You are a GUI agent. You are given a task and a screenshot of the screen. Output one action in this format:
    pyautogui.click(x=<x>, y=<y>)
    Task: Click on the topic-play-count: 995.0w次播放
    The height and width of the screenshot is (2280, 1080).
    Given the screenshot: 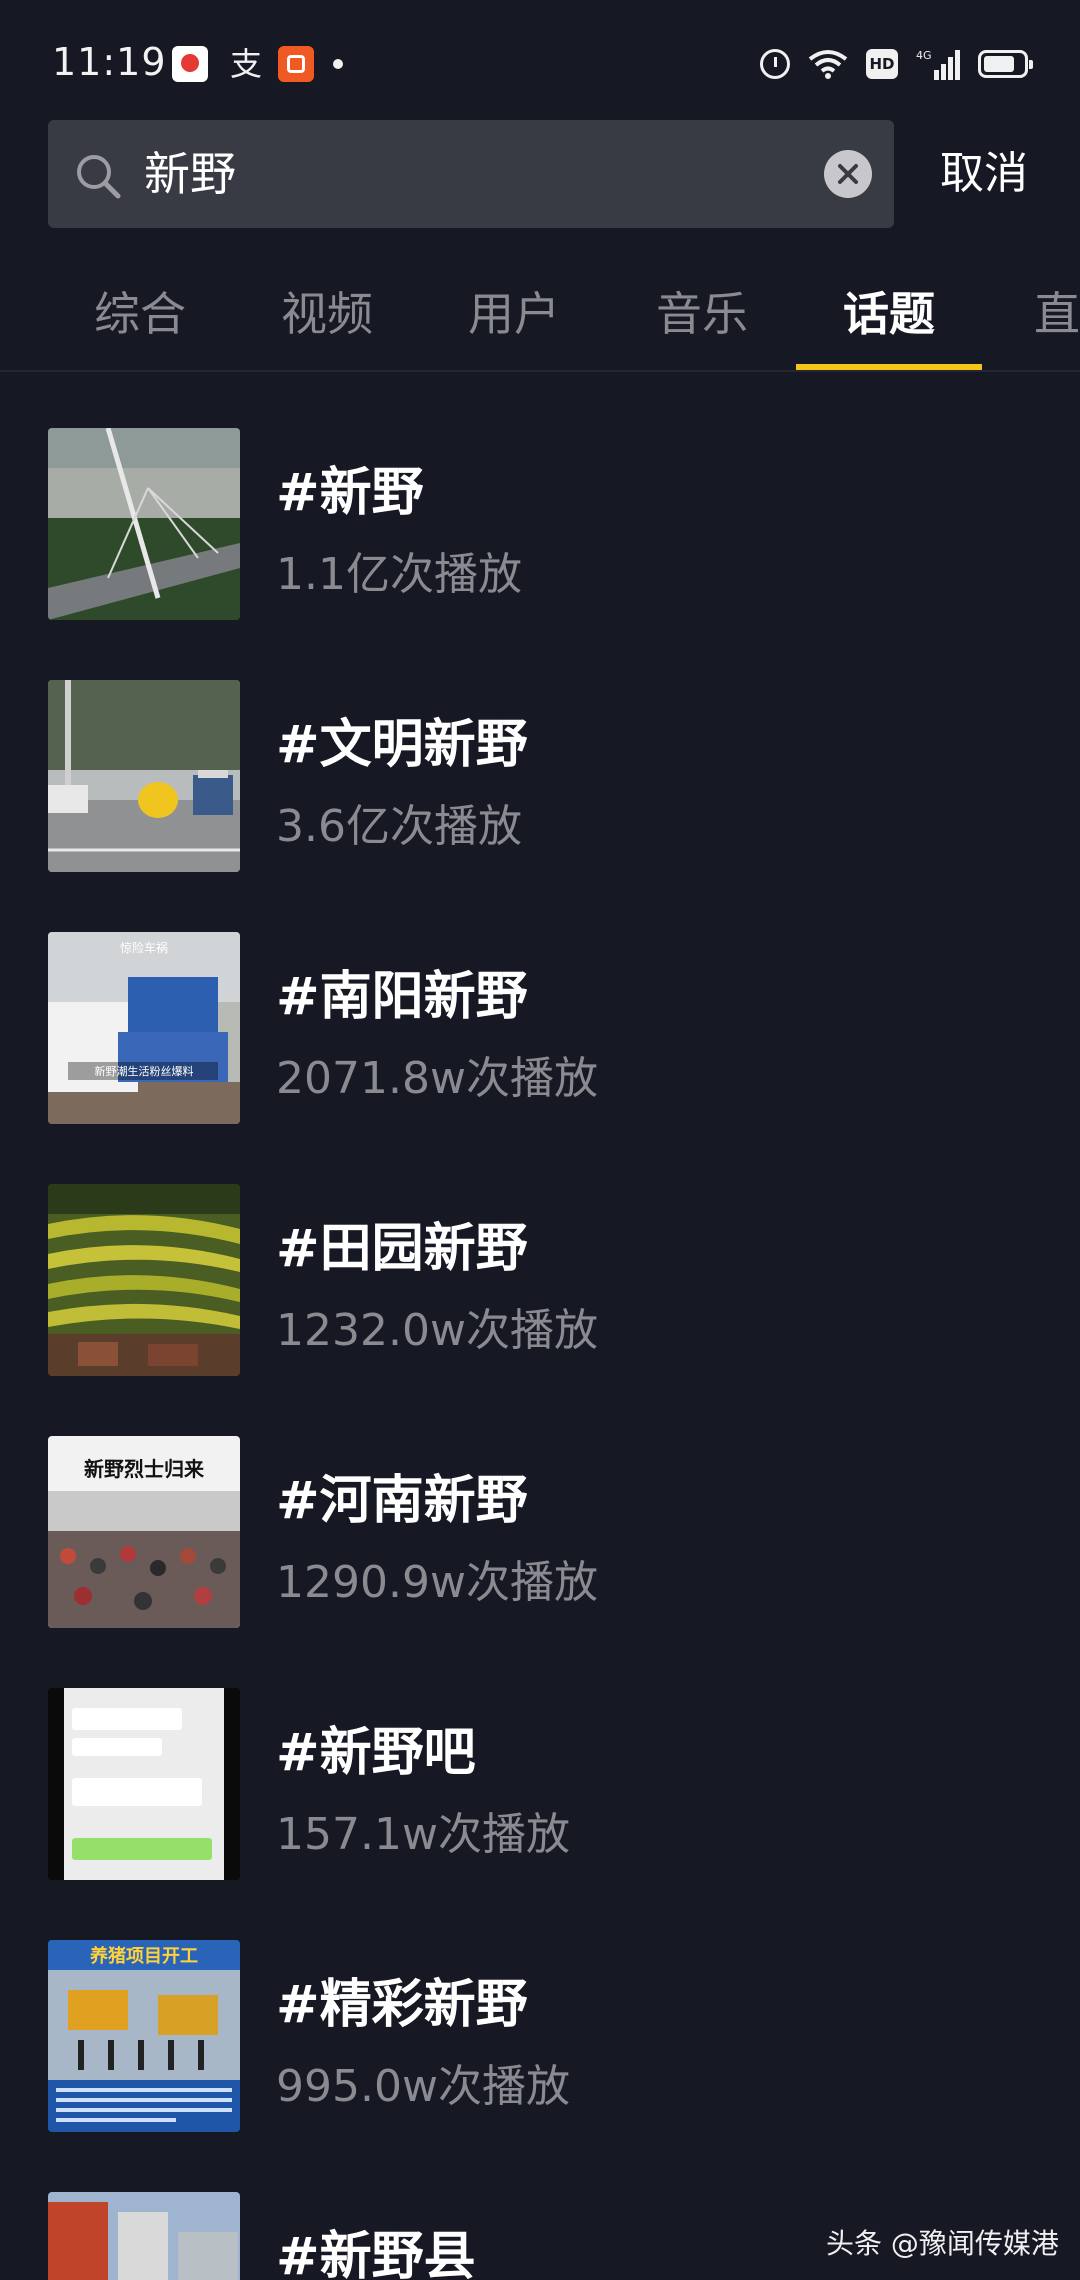 What is the action you would take?
    pyautogui.click(x=423, y=2086)
    